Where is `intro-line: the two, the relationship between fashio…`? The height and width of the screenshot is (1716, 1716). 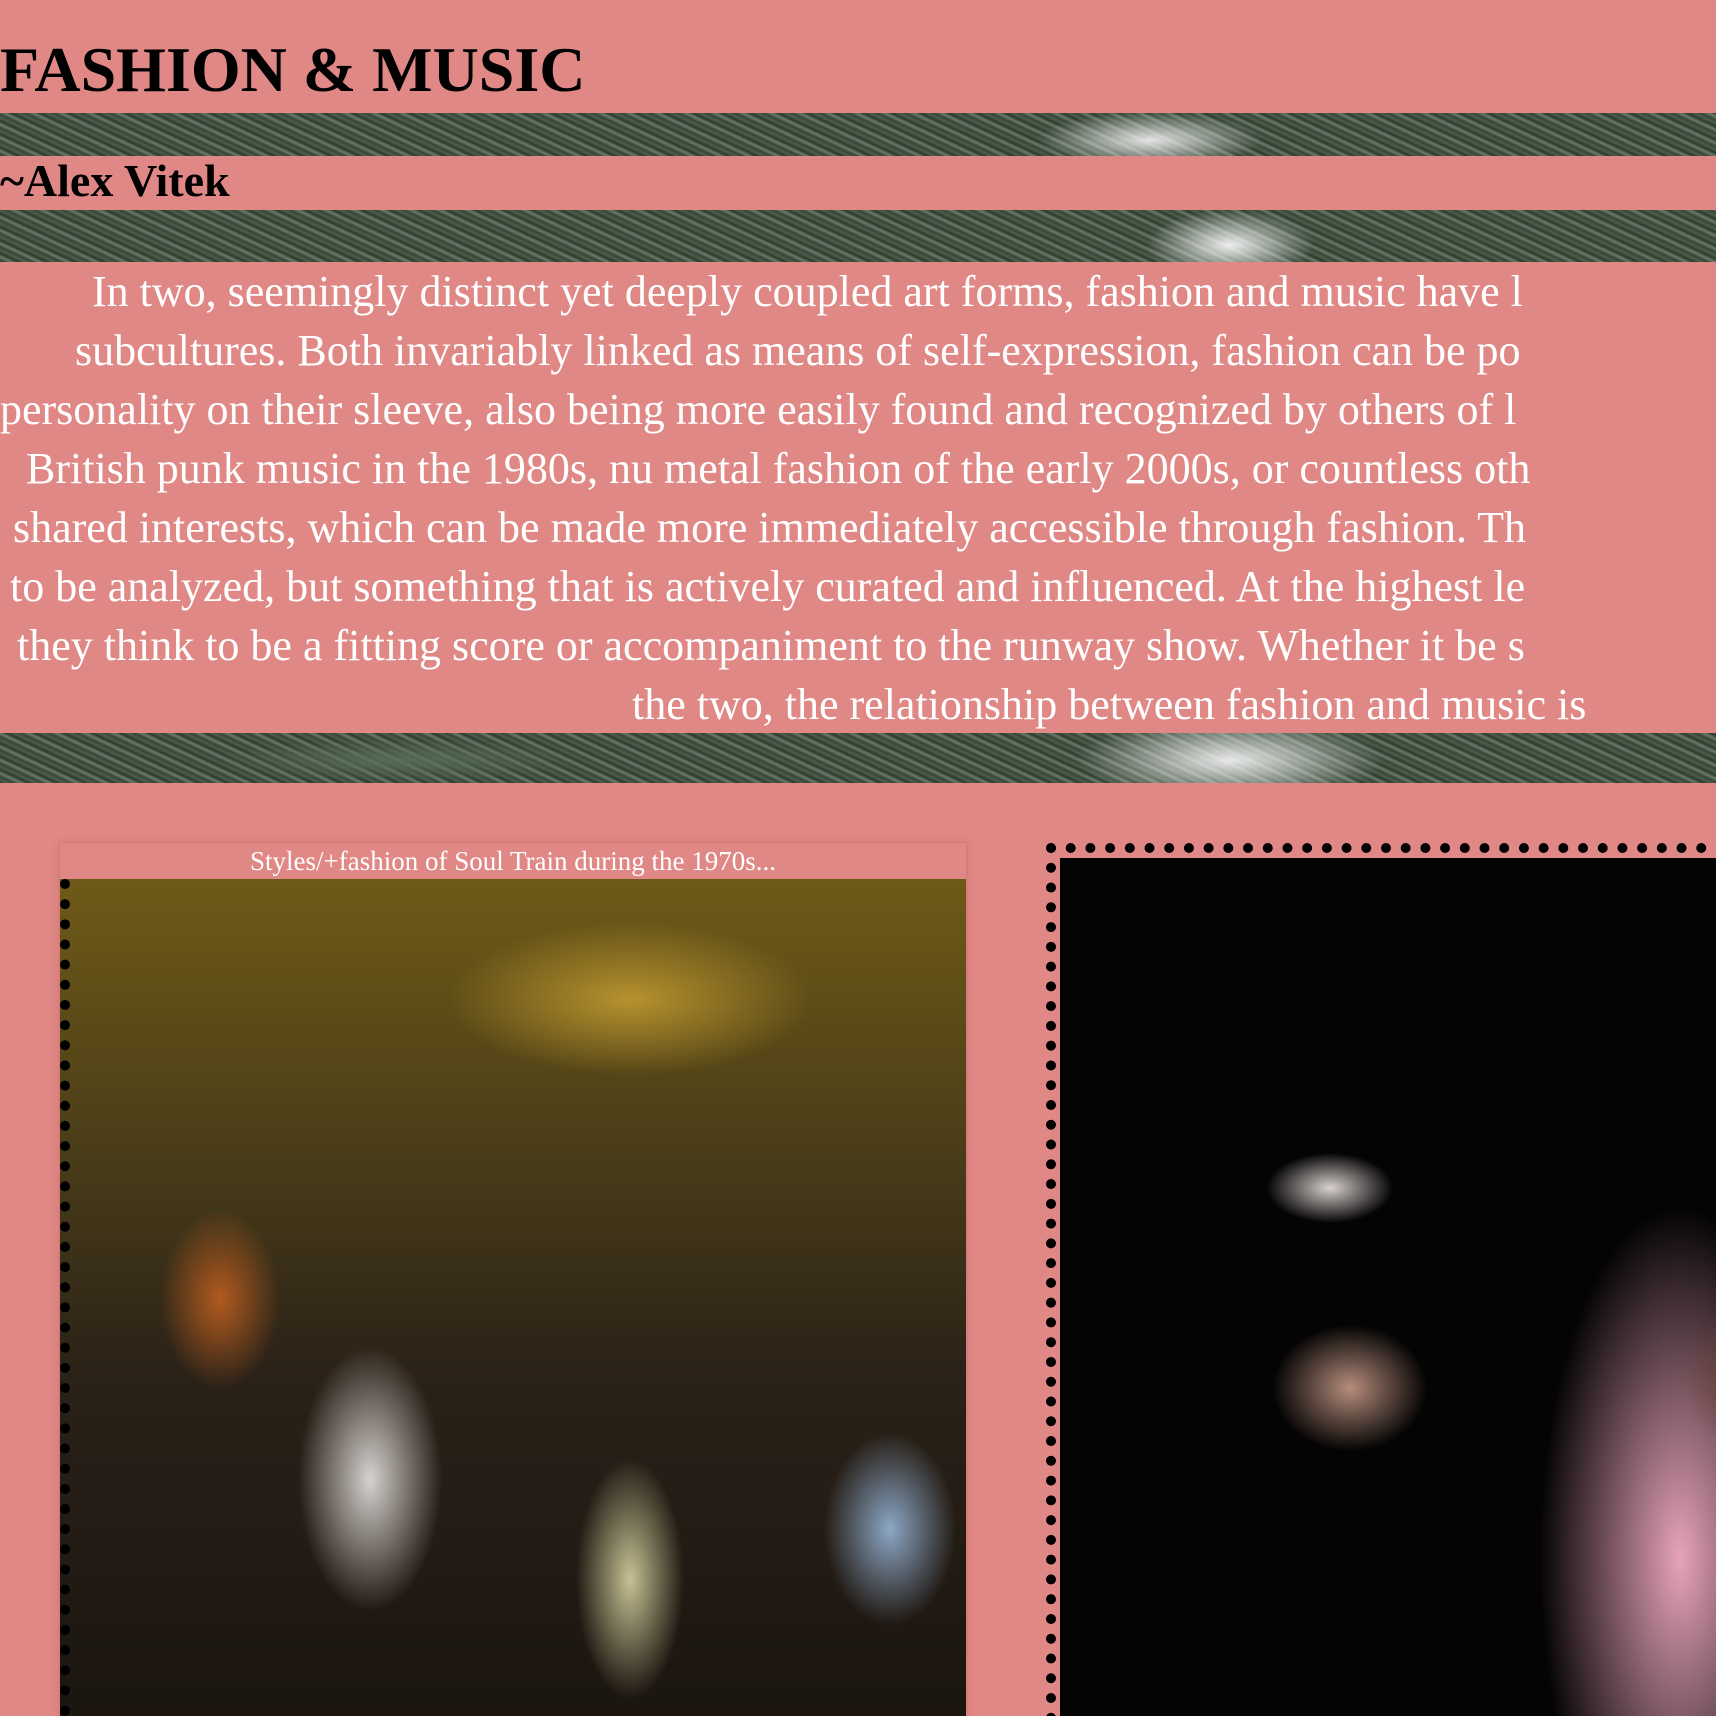 intro-line: the two, the relationship between fashio… is located at coordinates (1109, 704).